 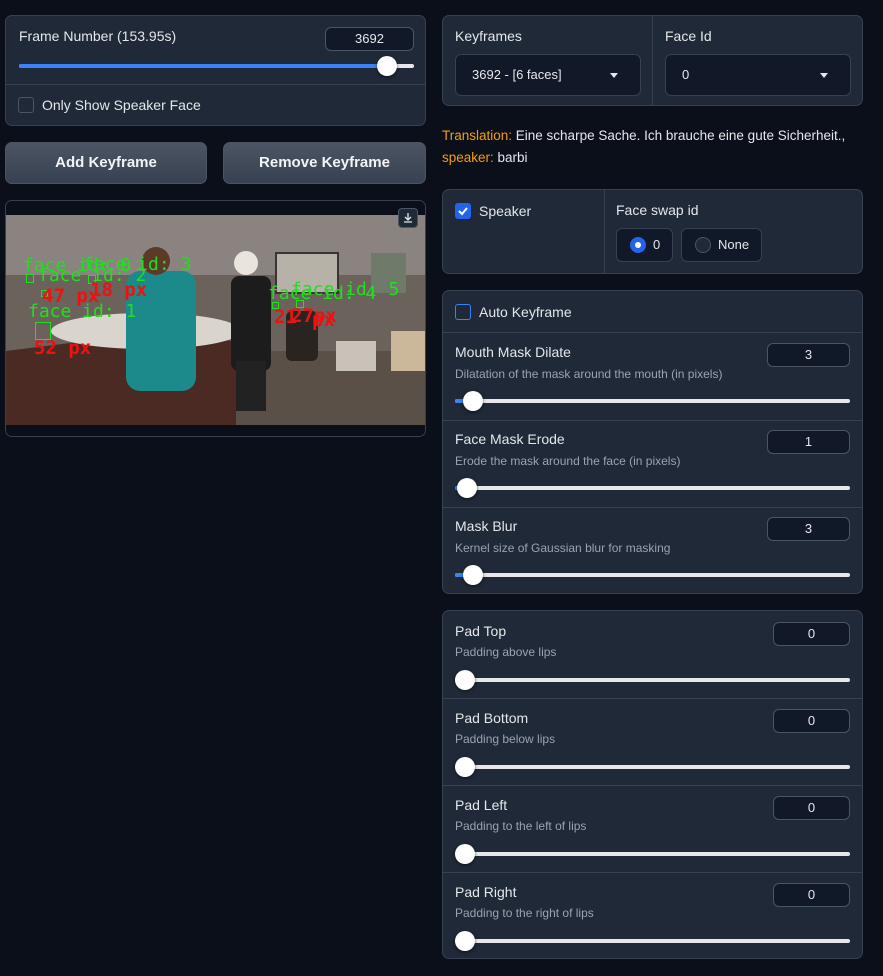 I want to click on speaker-label: Speaker, so click(x=505, y=211).